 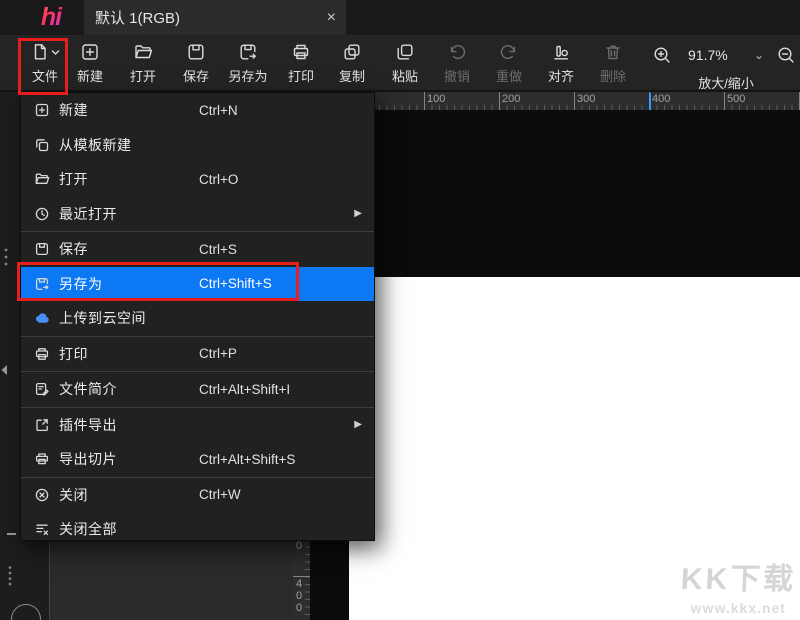 I want to click on print-button-label: 打印, so click(x=300, y=76).